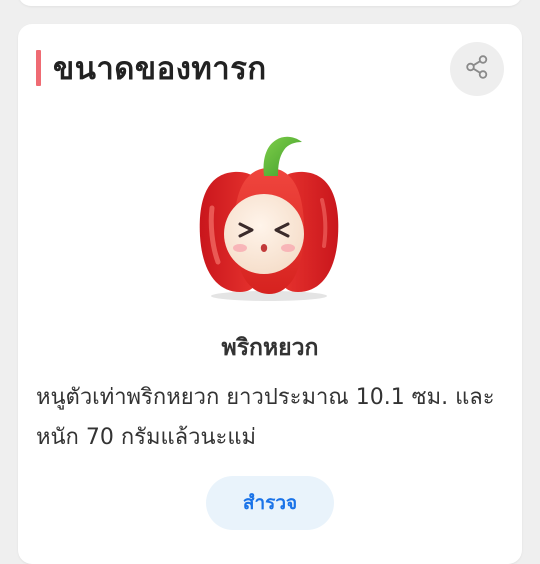 The image size is (540, 564). I want to click on item-name: พริกหยวก, so click(270, 348).